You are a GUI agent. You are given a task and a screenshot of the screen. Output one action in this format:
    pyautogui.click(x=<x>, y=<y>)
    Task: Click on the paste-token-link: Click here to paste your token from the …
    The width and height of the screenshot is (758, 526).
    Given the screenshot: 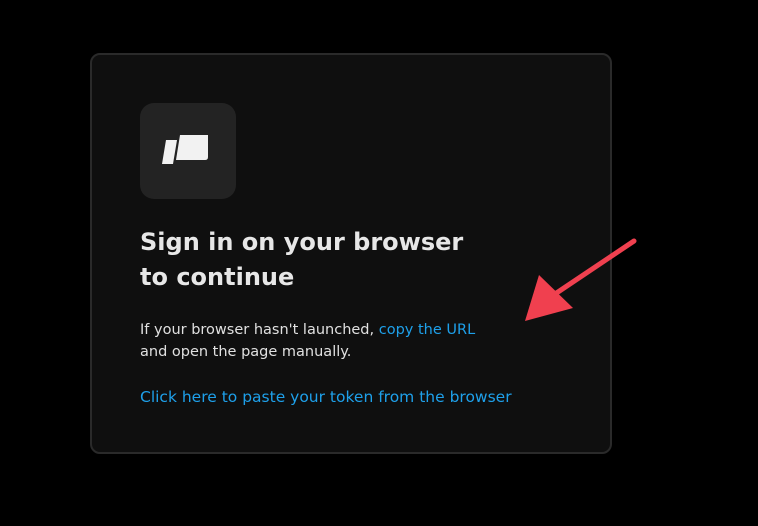 What is the action you would take?
    pyautogui.click(x=326, y=397)
    